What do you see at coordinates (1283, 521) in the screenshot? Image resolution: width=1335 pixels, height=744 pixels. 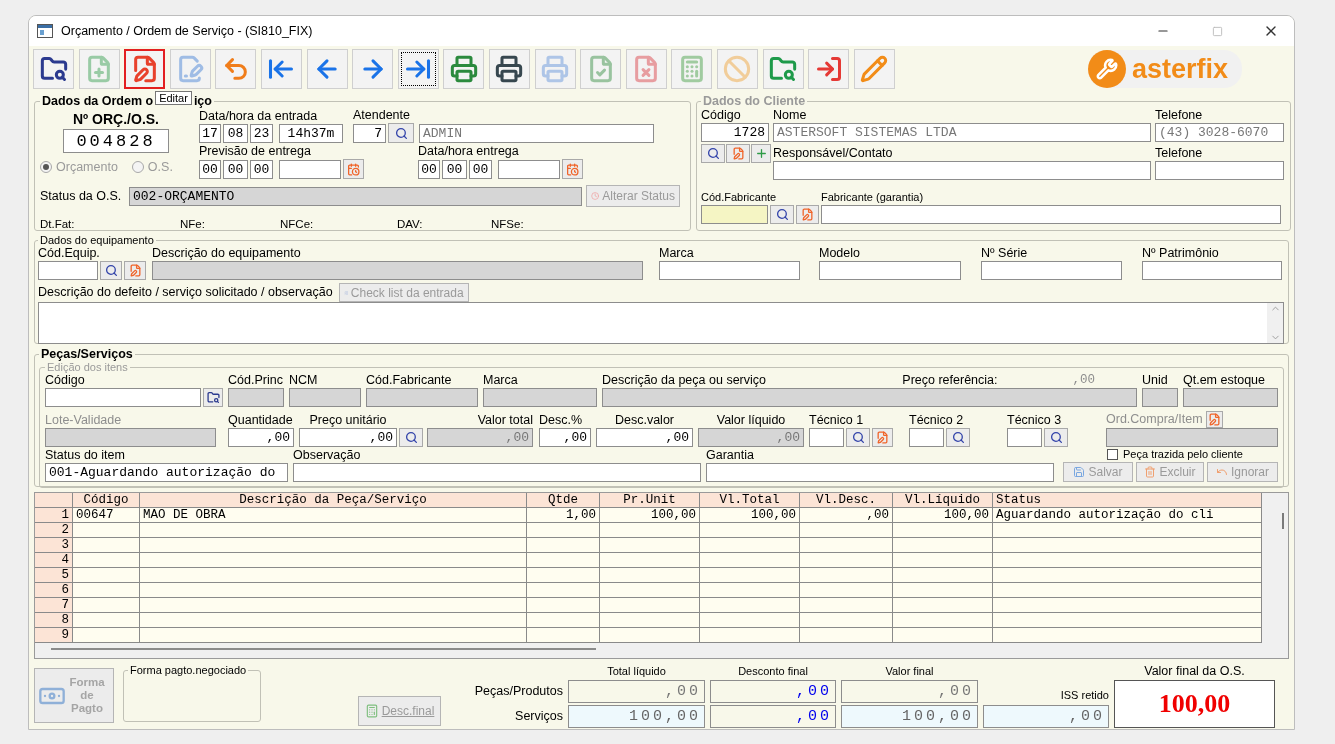 I see `scrollbar` at bounding box center [1283, 521].